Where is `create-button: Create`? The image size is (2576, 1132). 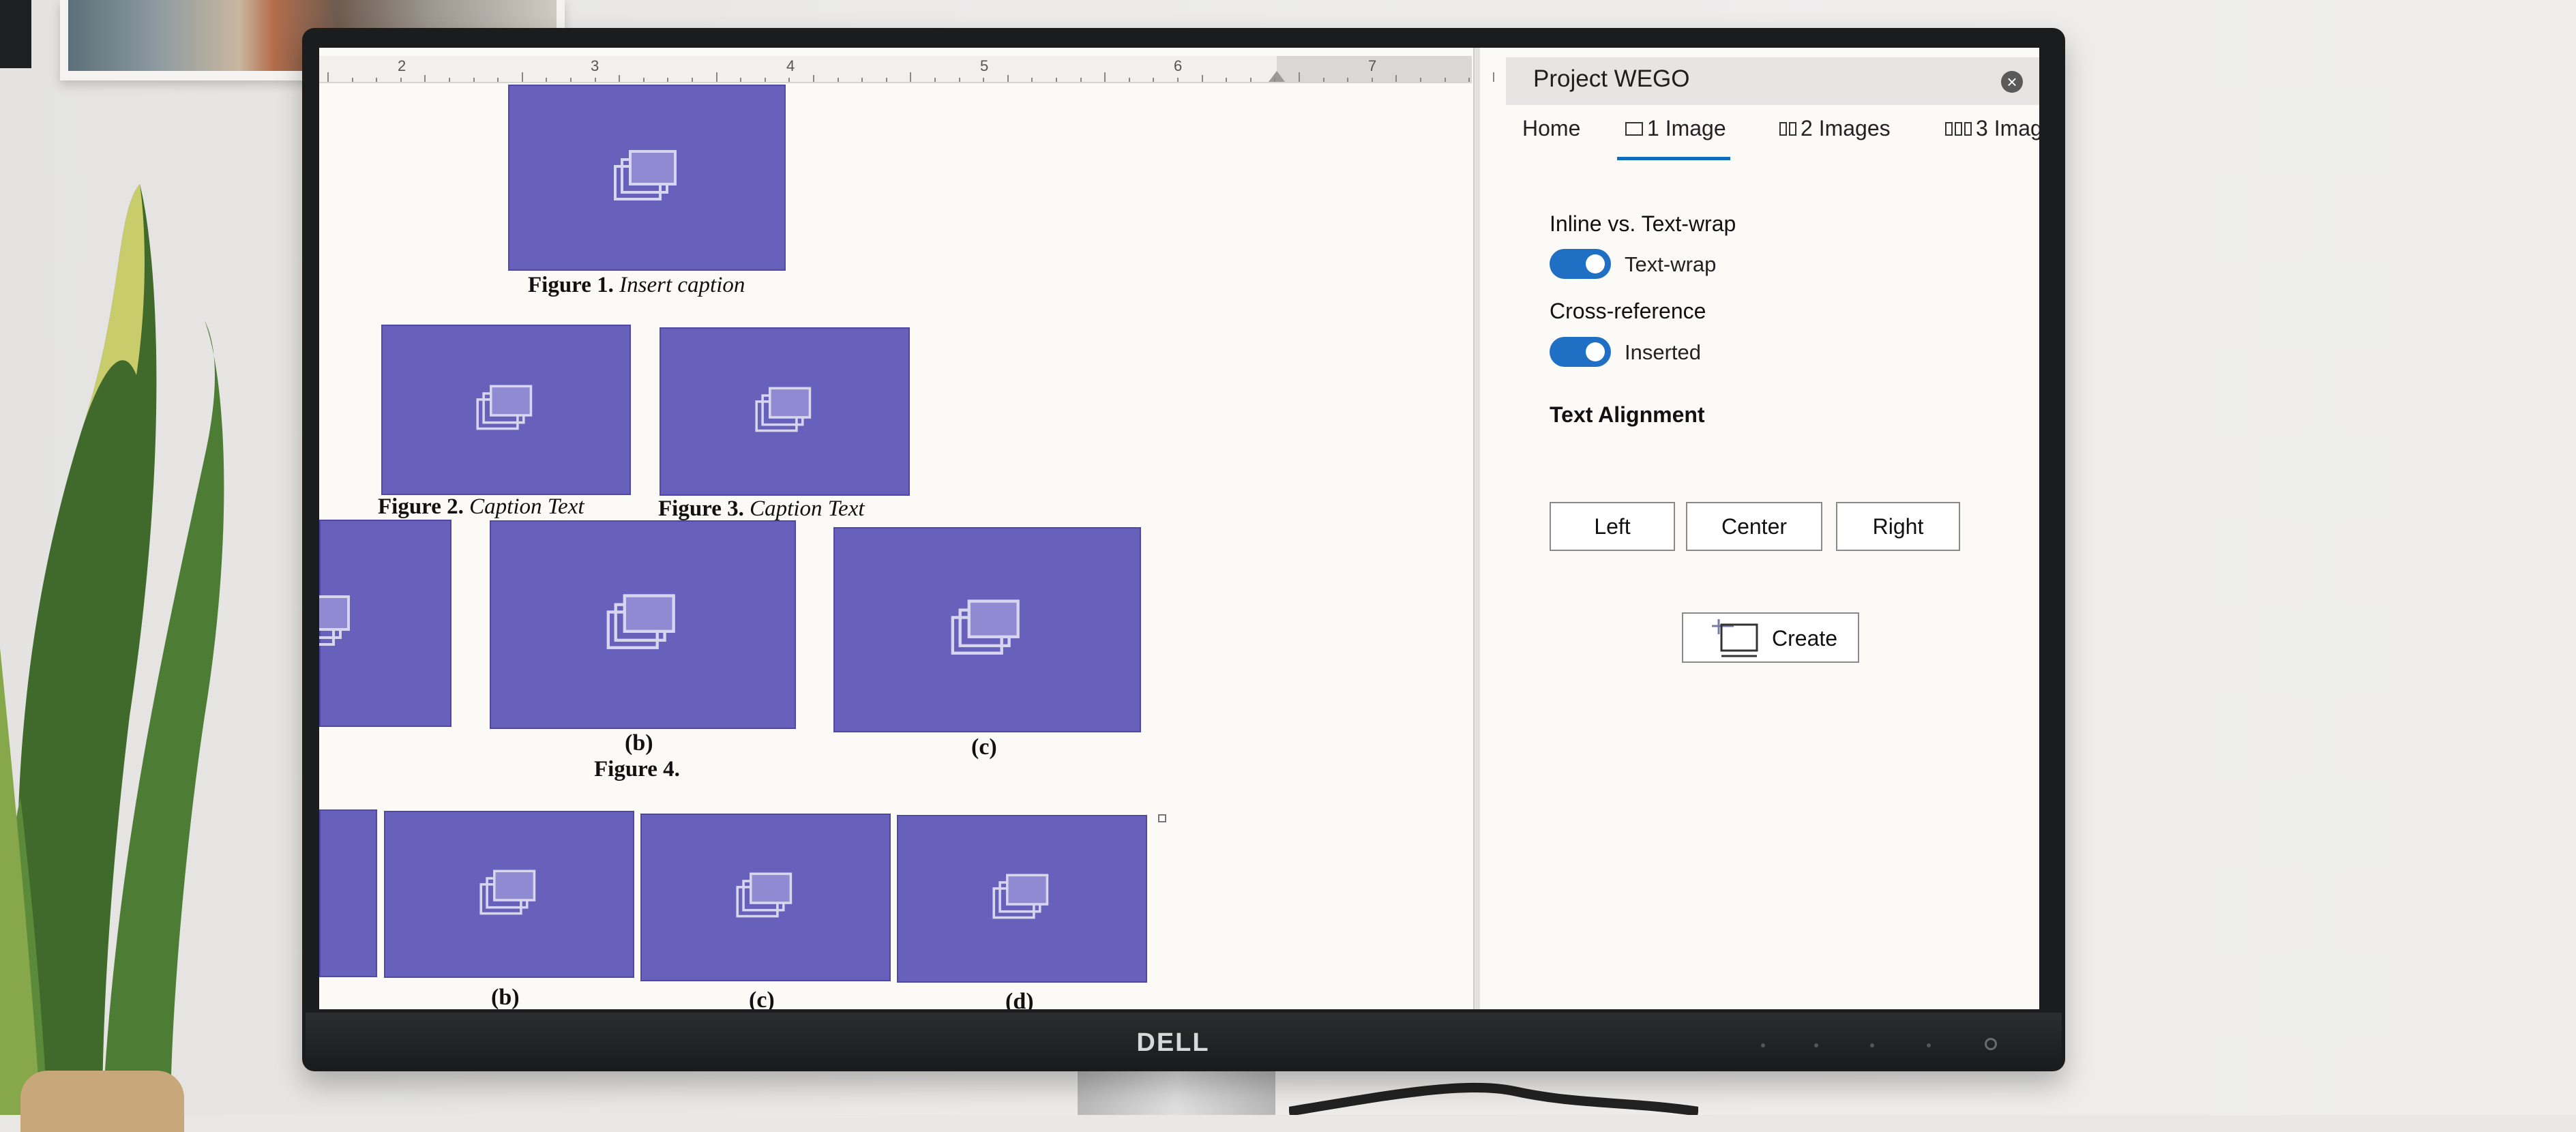 create-button: Create is located at coordinates (1770, 637).